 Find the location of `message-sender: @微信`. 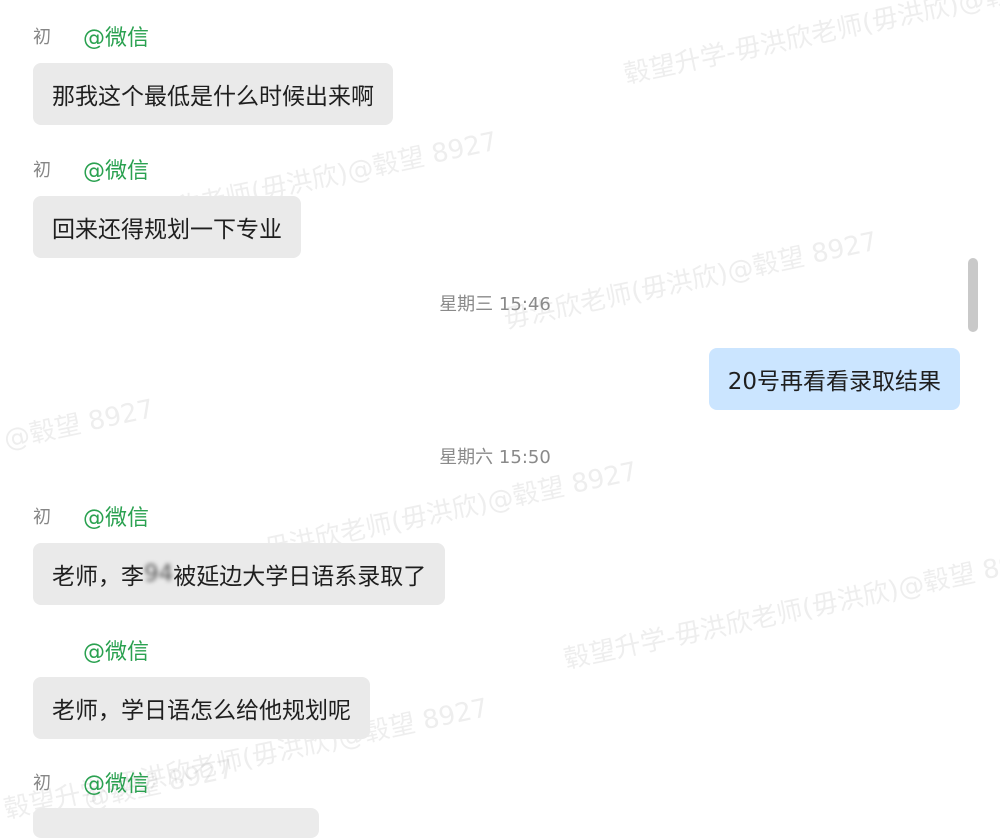

message-sender: @微信 is located at coordinates (91, 650).